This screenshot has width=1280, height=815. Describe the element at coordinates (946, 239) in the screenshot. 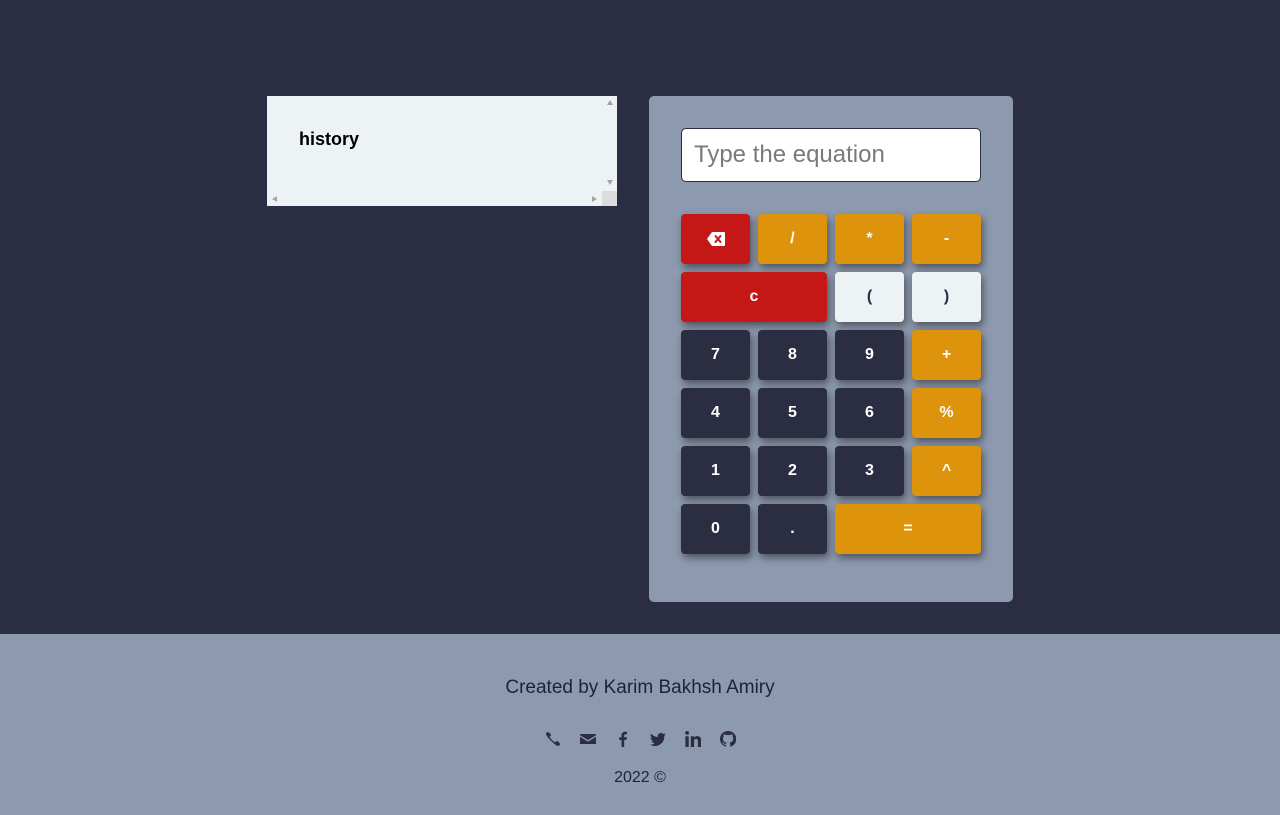

I see `minus-button: -` at that location.